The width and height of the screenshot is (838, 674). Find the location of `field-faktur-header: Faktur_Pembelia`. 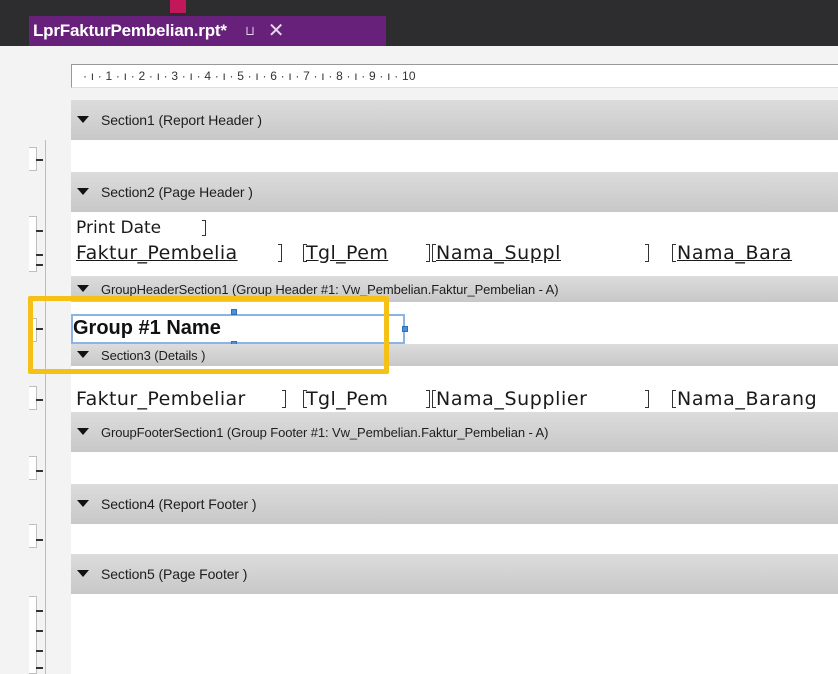

field-faktur-header: Faktur_Pembelia is located at coordinates (157, 253).